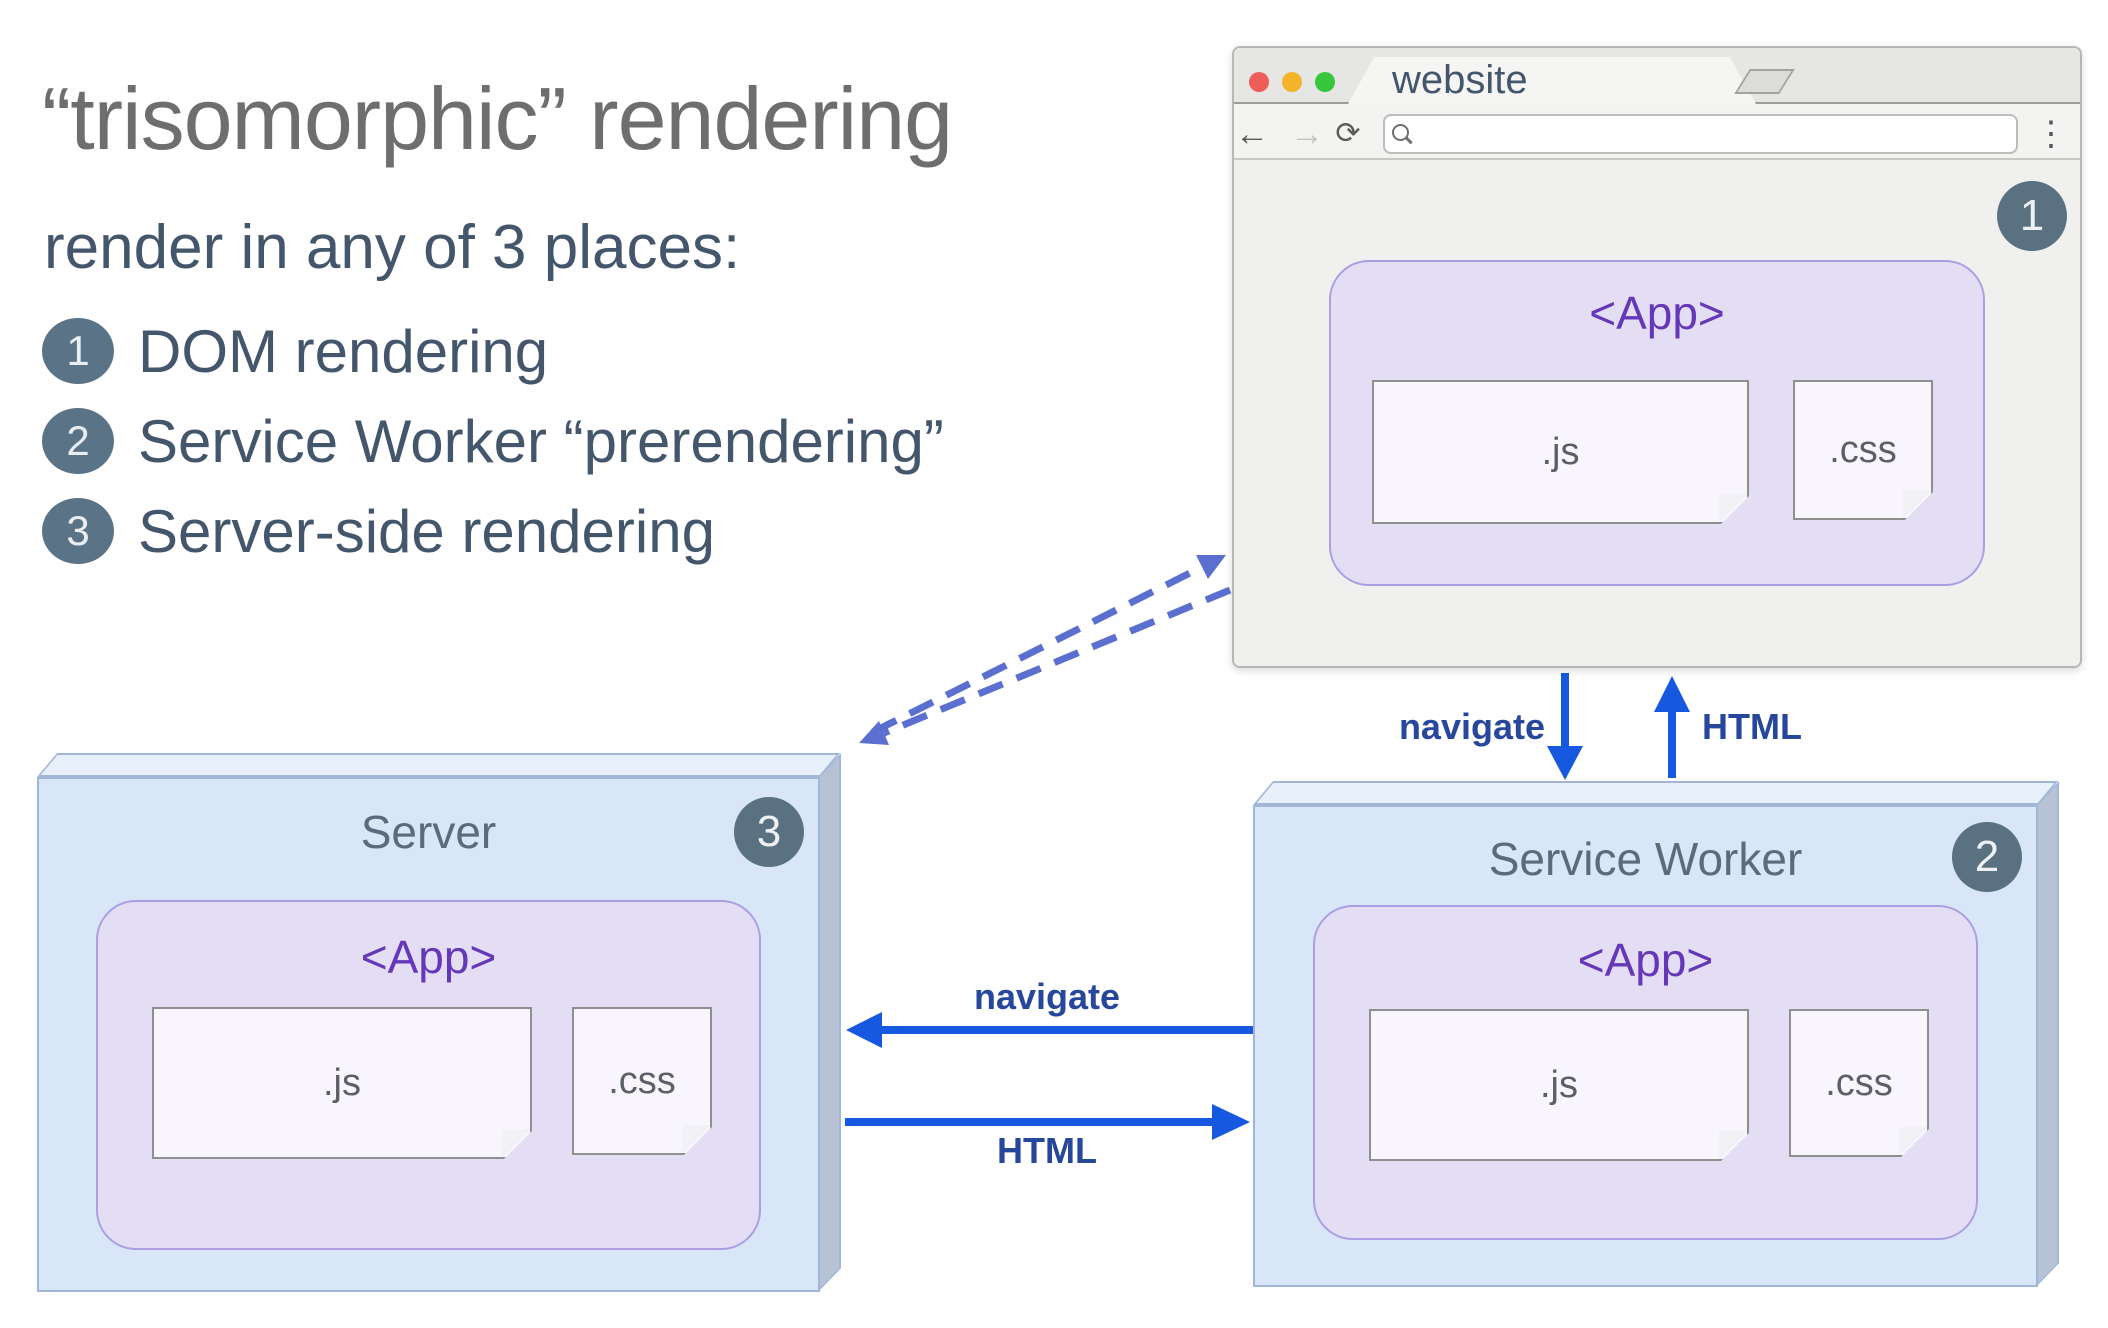 This screenshot has height=1328, width=2108. What do you see at coordinates (1471, 726) in the screenshot?
I see `navigate-label-vertical: navigate` at bounding box center [1471, 726].